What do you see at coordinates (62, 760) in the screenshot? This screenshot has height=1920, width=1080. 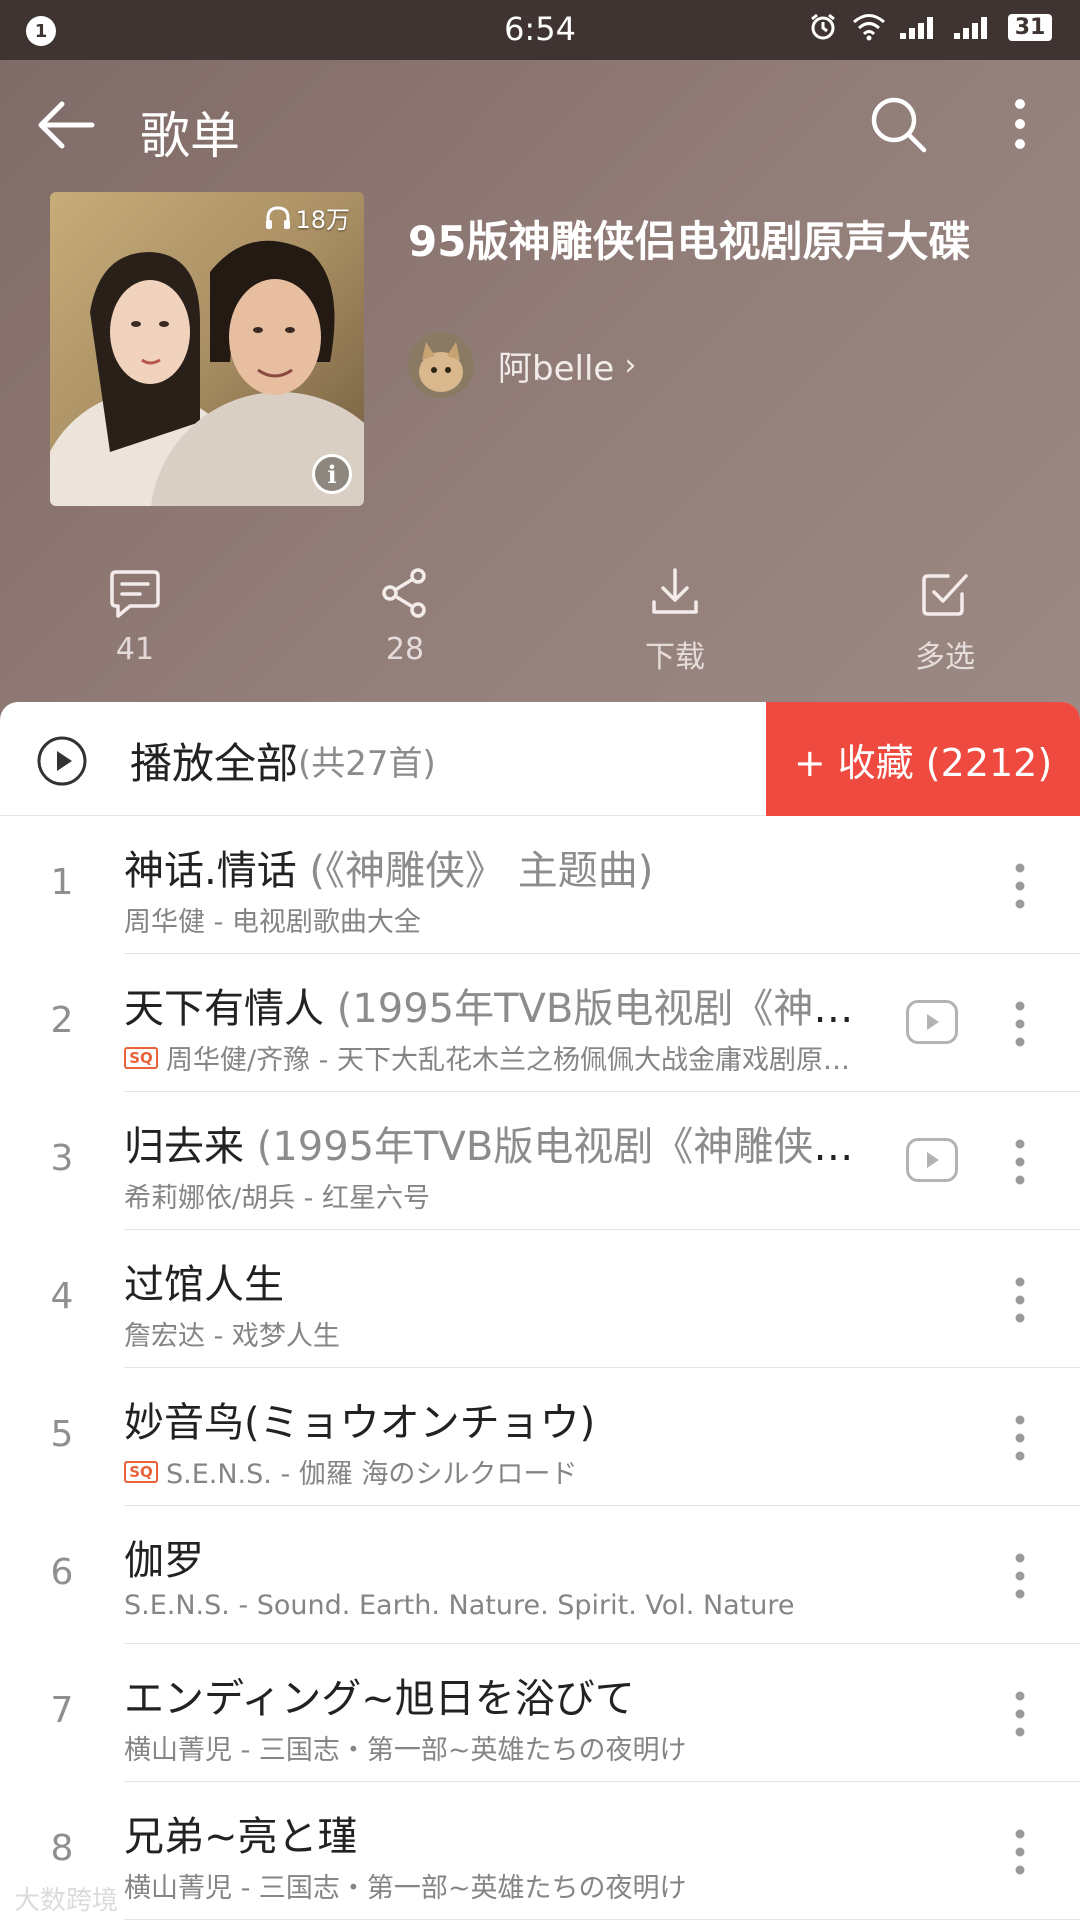 I see `play-circle-icon` at bounding box center [62, 760].